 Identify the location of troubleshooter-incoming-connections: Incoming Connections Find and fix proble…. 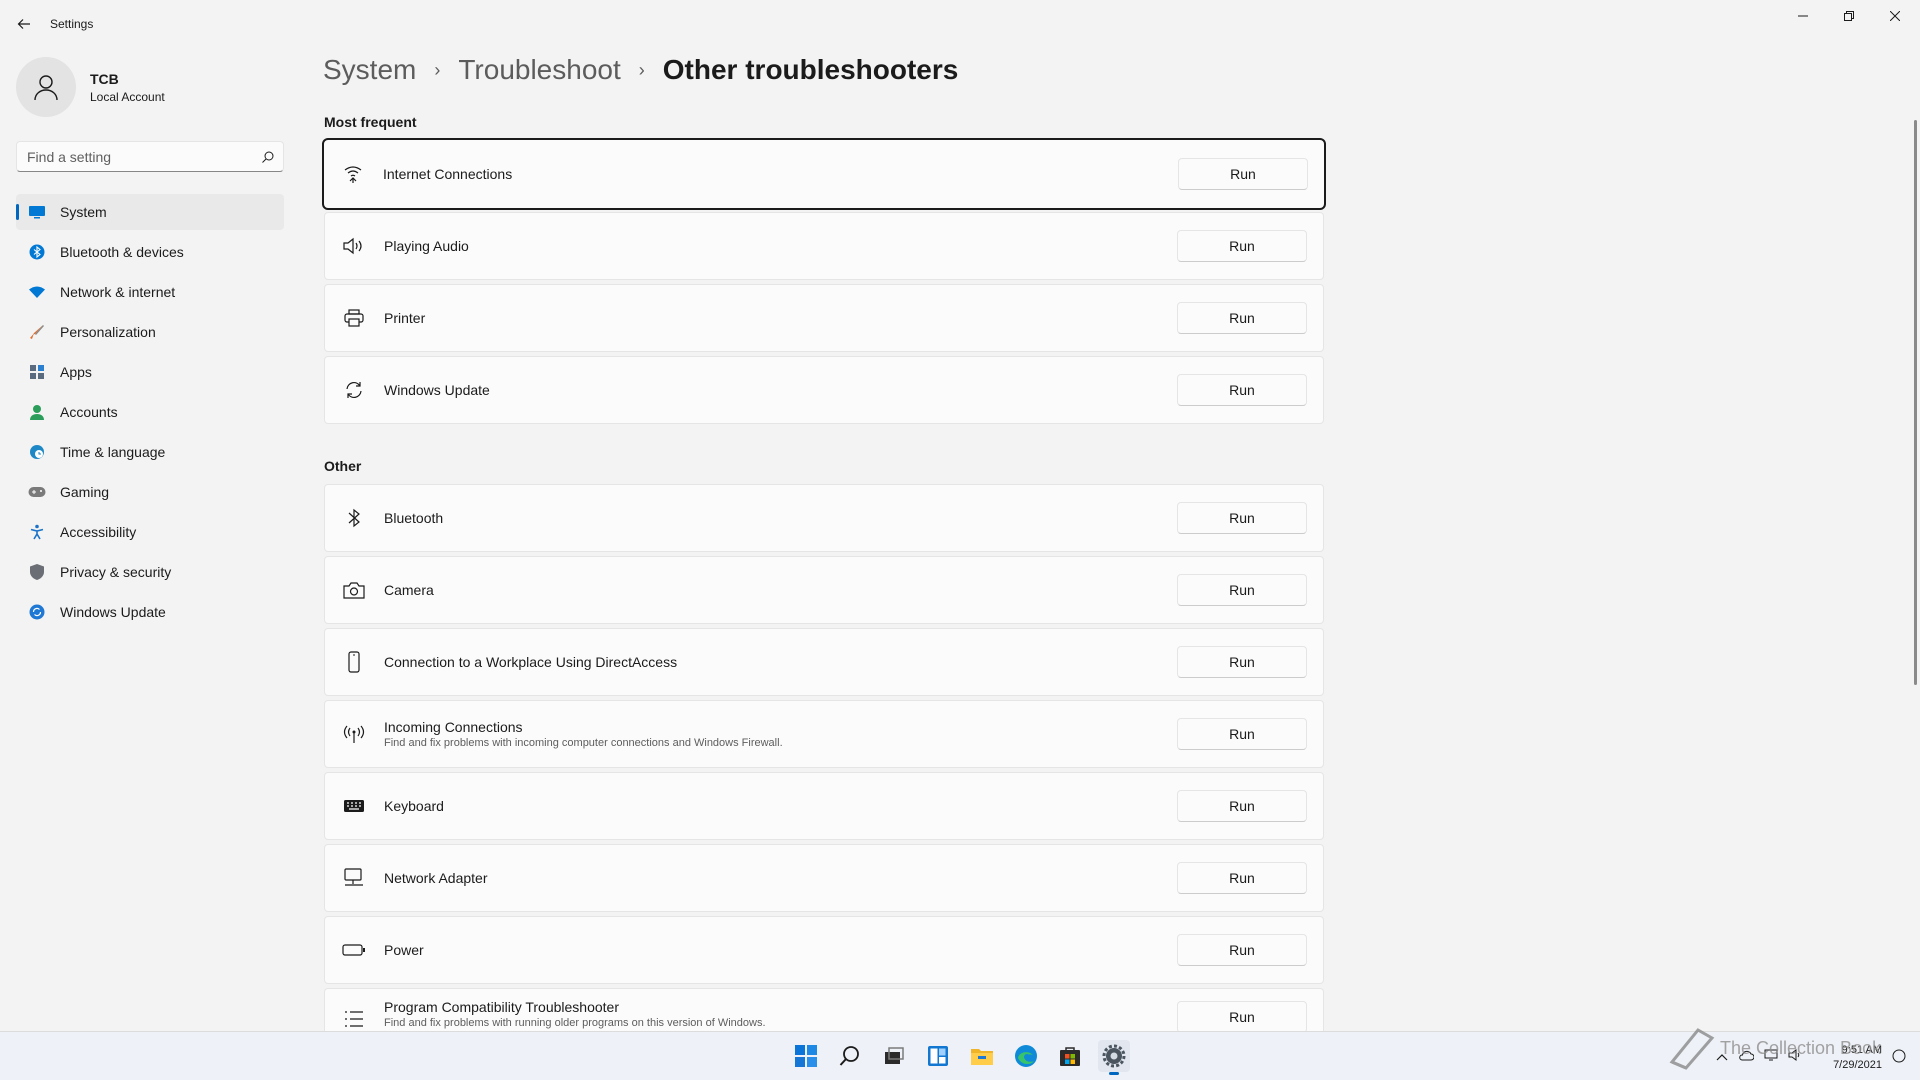
(824, 734).